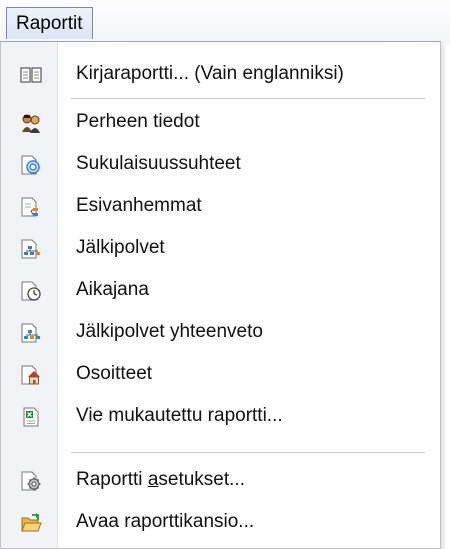  Describe the element at coordinates (30, 165) in the screenshot. I see `relationship-icon` at that location.